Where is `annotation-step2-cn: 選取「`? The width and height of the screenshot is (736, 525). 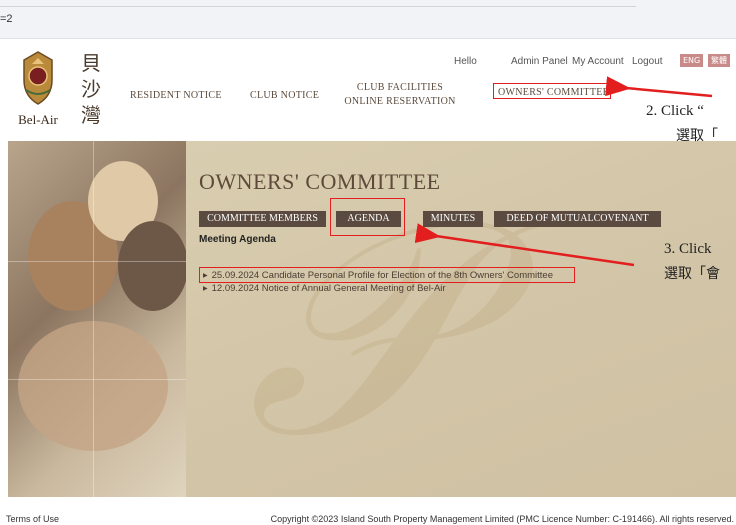
annotation-step2-cn: 選取「 is located at coordinates (697, 136).